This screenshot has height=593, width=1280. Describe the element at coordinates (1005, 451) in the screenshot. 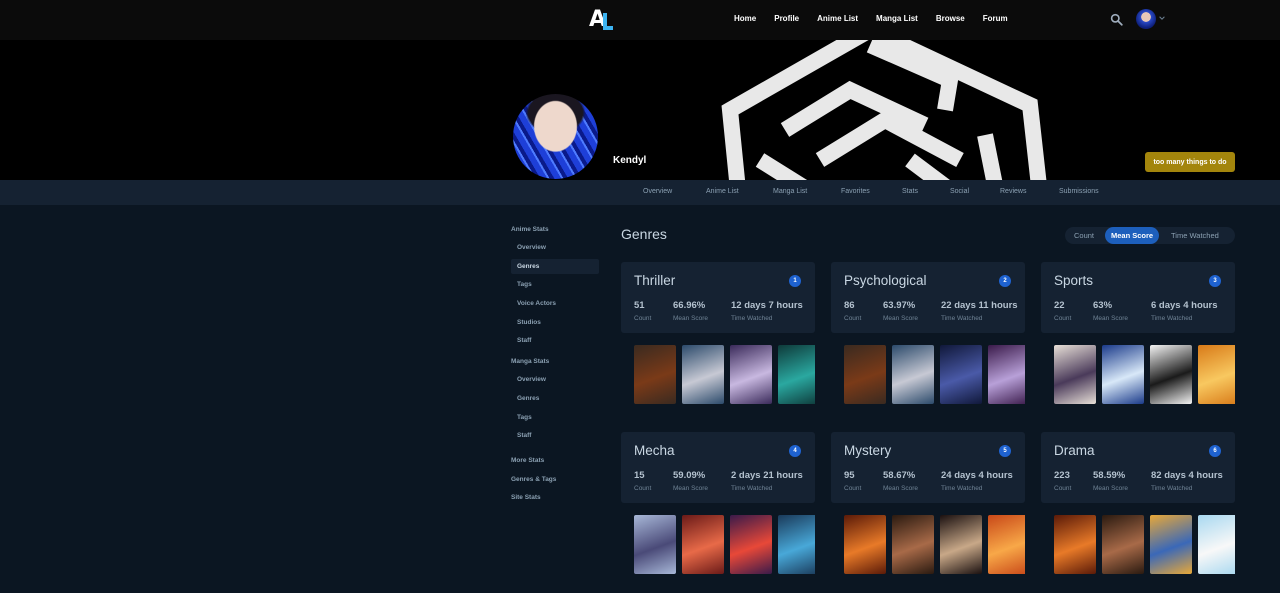

I see `genre-rank-badge: 5` at that location.